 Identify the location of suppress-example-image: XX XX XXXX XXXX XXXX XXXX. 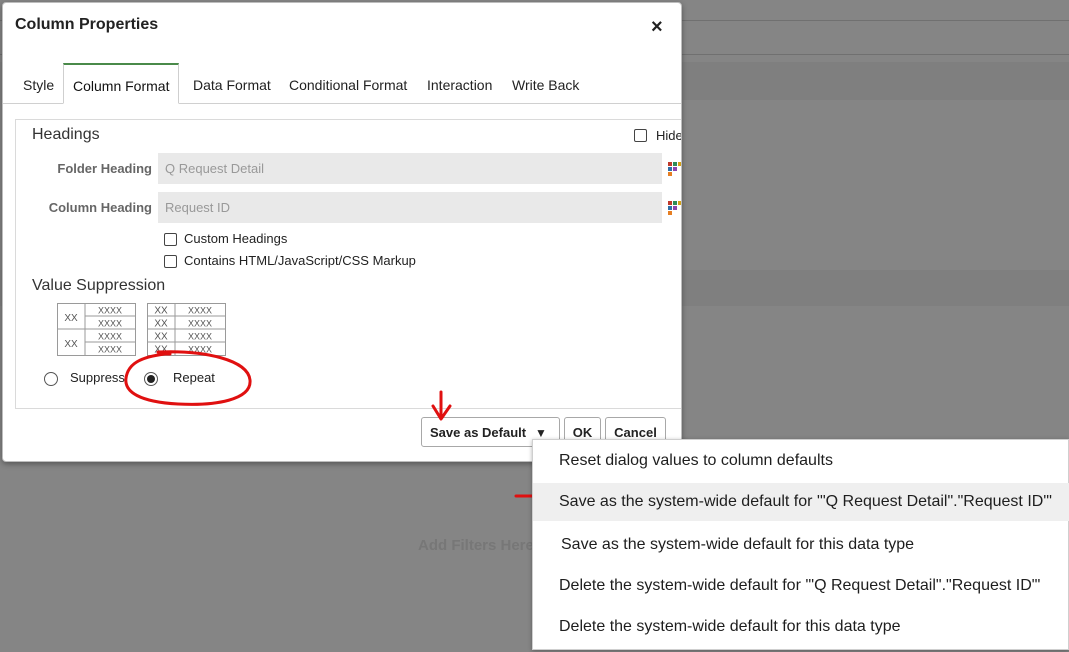
(96, 329).